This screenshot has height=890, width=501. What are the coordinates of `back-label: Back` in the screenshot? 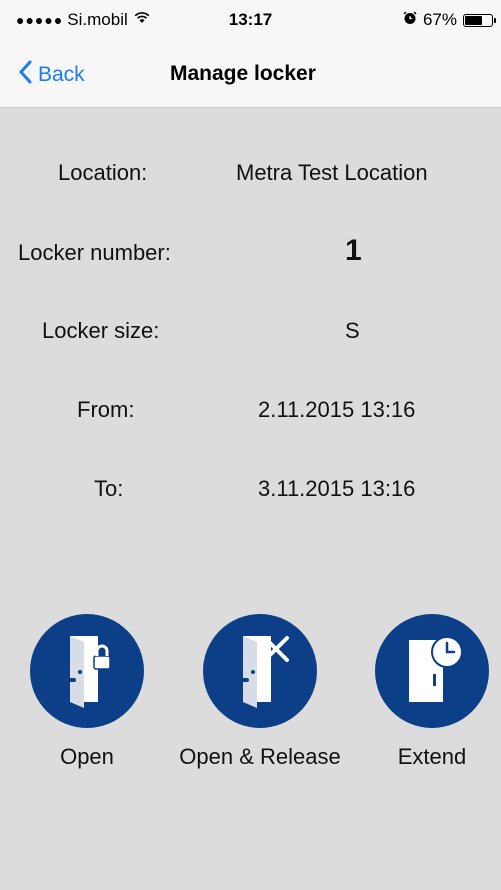 It's located at (61, 74).